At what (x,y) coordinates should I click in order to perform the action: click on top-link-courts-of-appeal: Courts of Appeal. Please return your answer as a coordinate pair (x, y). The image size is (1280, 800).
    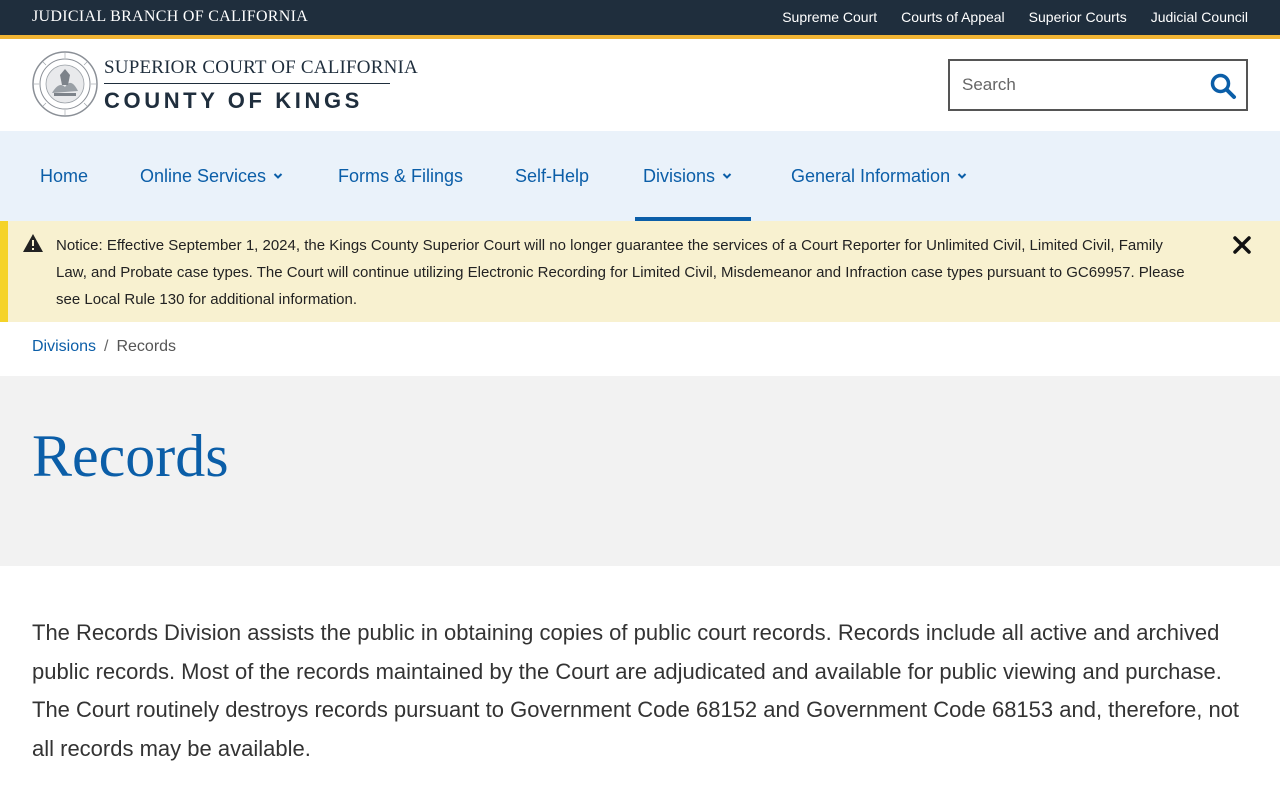
    Looking at the image, I should click on (953, 17).